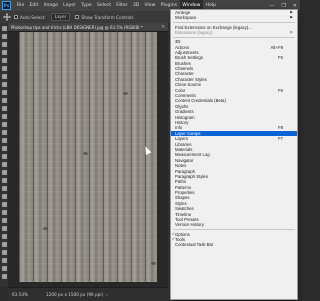 This screenshot has height=301, width=320. Describe the element at coordinates (183, 187) in the screenshot. I see `menu-item-label: Patterns` at that location.